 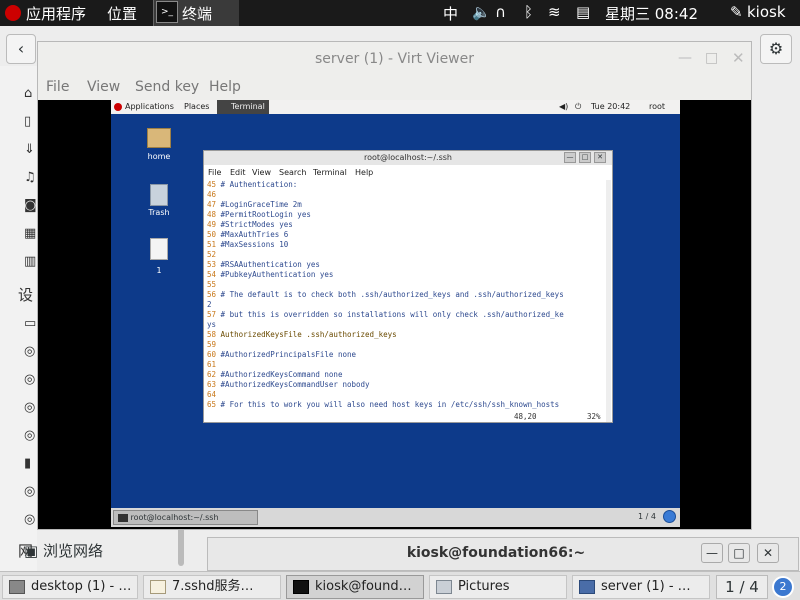 I want to click on desktop-icon-trash: Trash, so click(x=159, y=200).